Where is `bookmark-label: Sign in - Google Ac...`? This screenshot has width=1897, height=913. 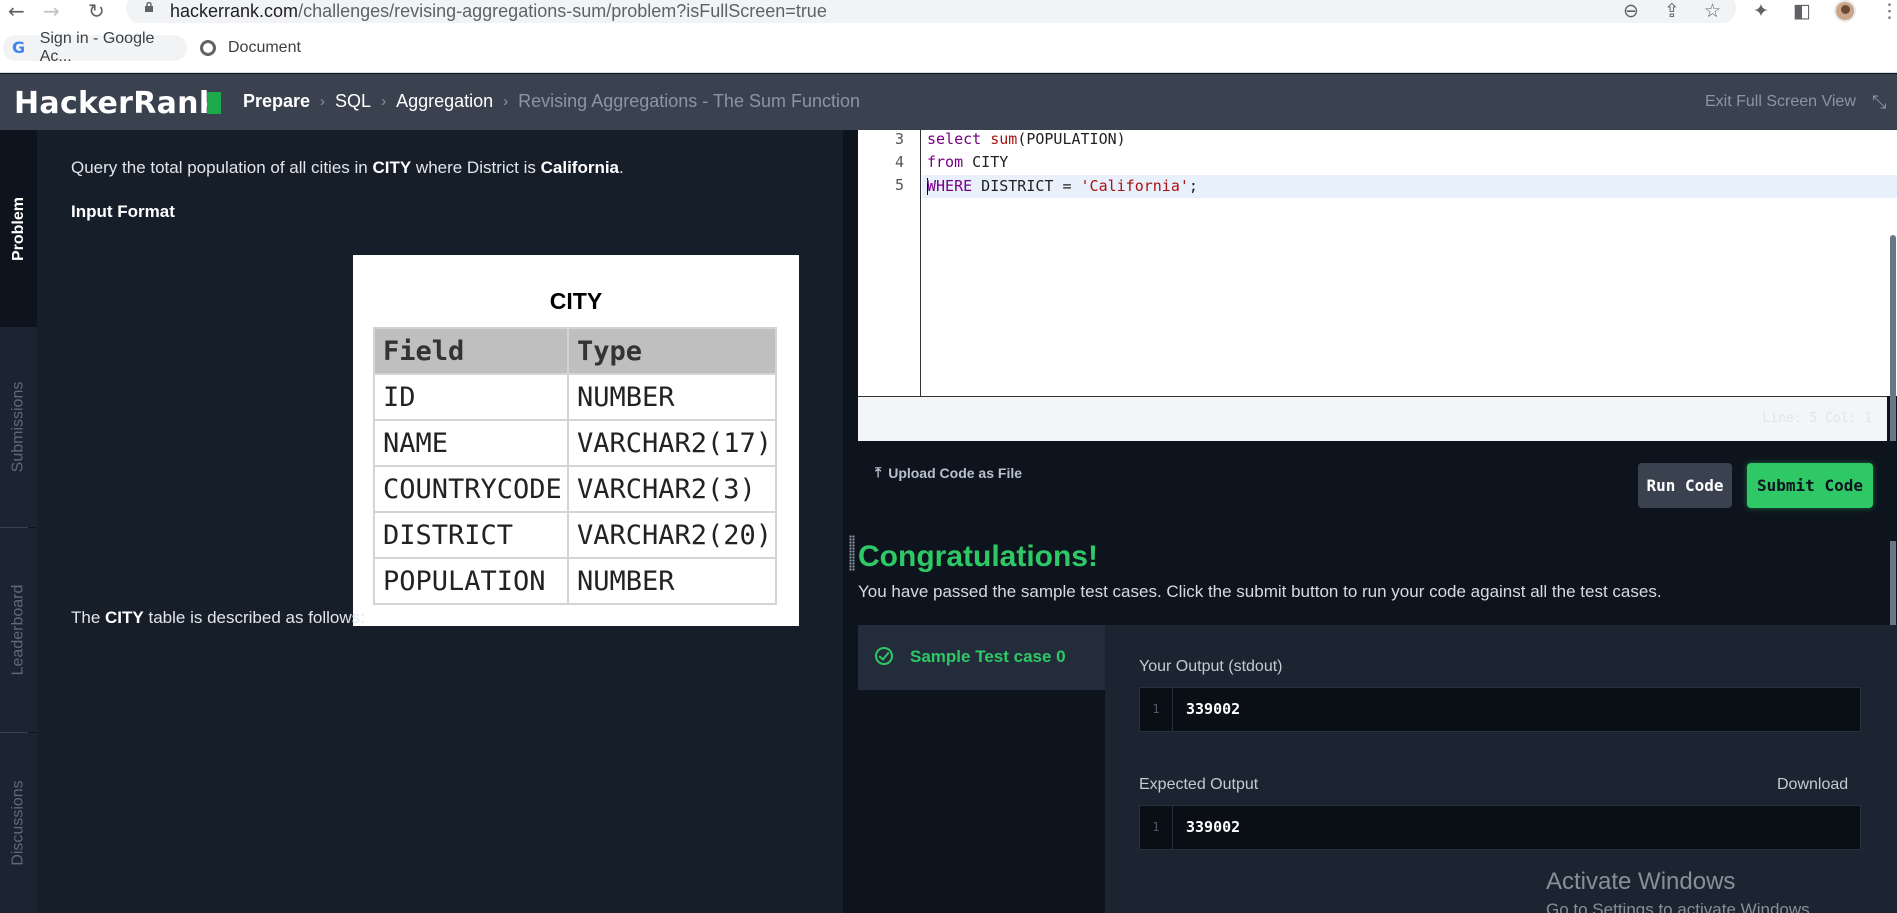
bookmark-label: Sign in - Google Ac... is located at coordinates (97, 47).